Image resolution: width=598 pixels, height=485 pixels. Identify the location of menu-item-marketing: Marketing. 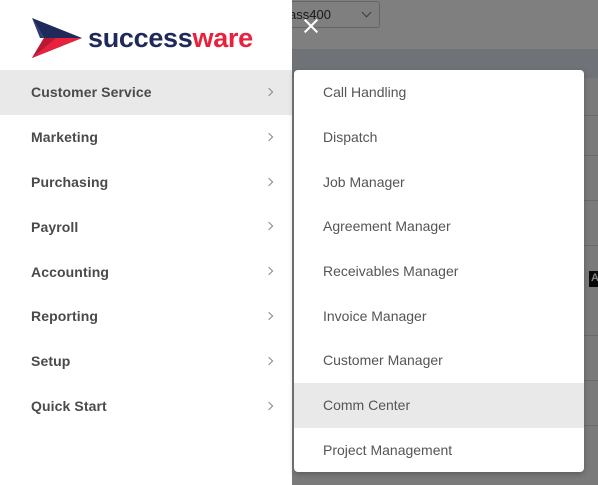
(146, 137).